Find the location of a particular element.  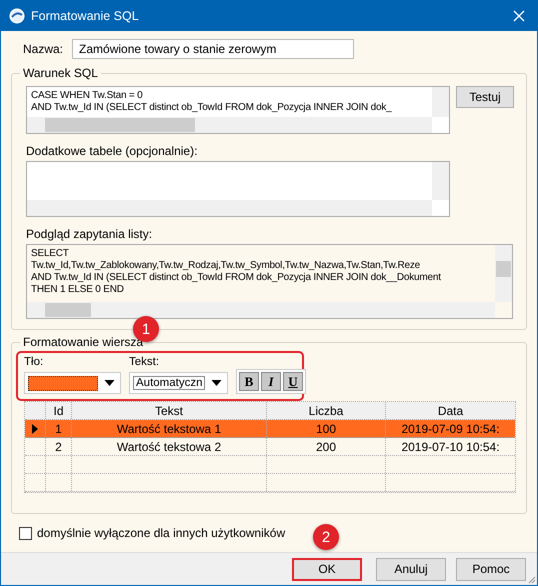

app-logo-icon is located at coordinates (17, 16).